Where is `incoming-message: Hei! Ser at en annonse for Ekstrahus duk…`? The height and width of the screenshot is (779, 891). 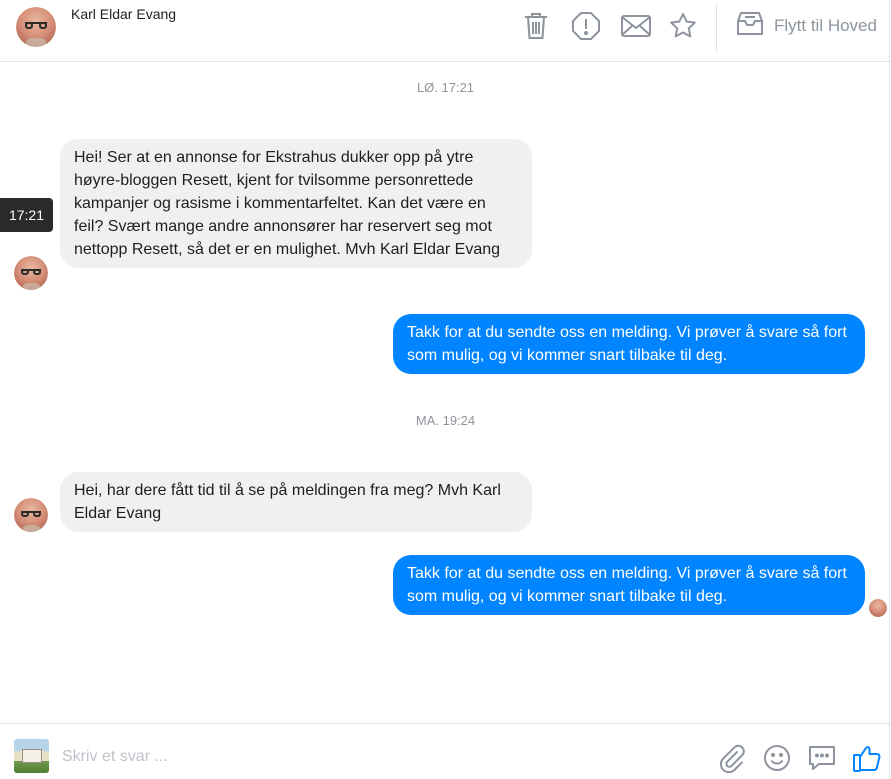
incoming-message: Hei! Ser at en annonse for Ekstrahus duk… is located at coordinates (296, 203).